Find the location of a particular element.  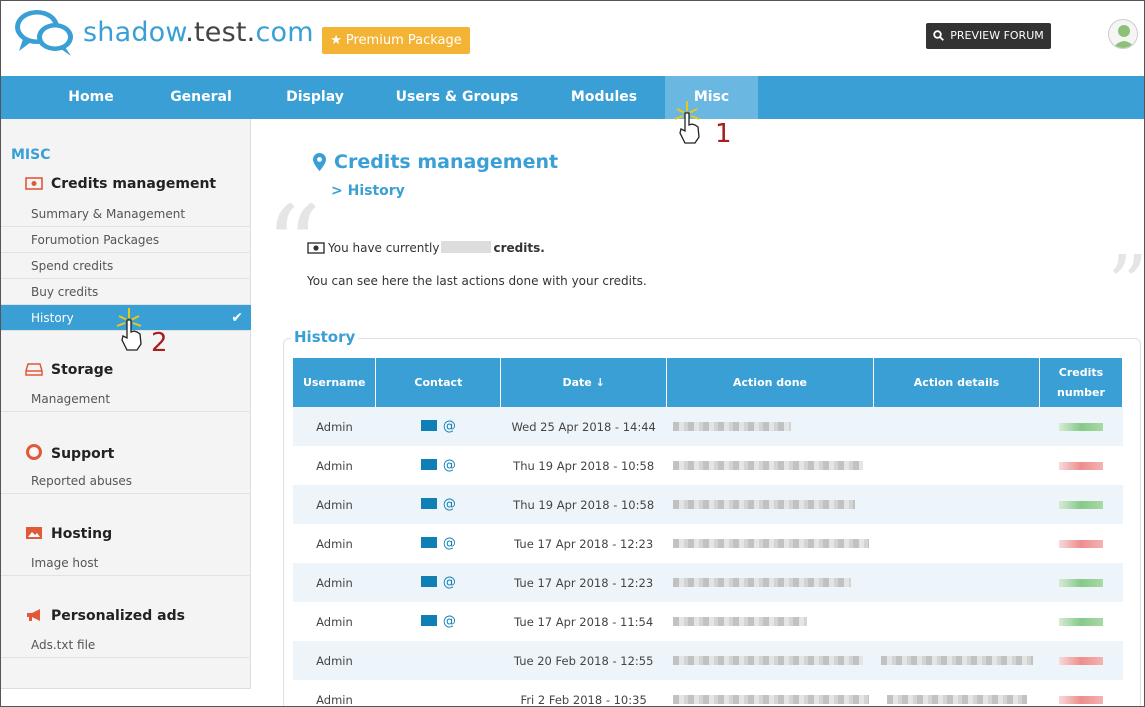

sidebar-item-label: History is located at coordinates (52, 318).